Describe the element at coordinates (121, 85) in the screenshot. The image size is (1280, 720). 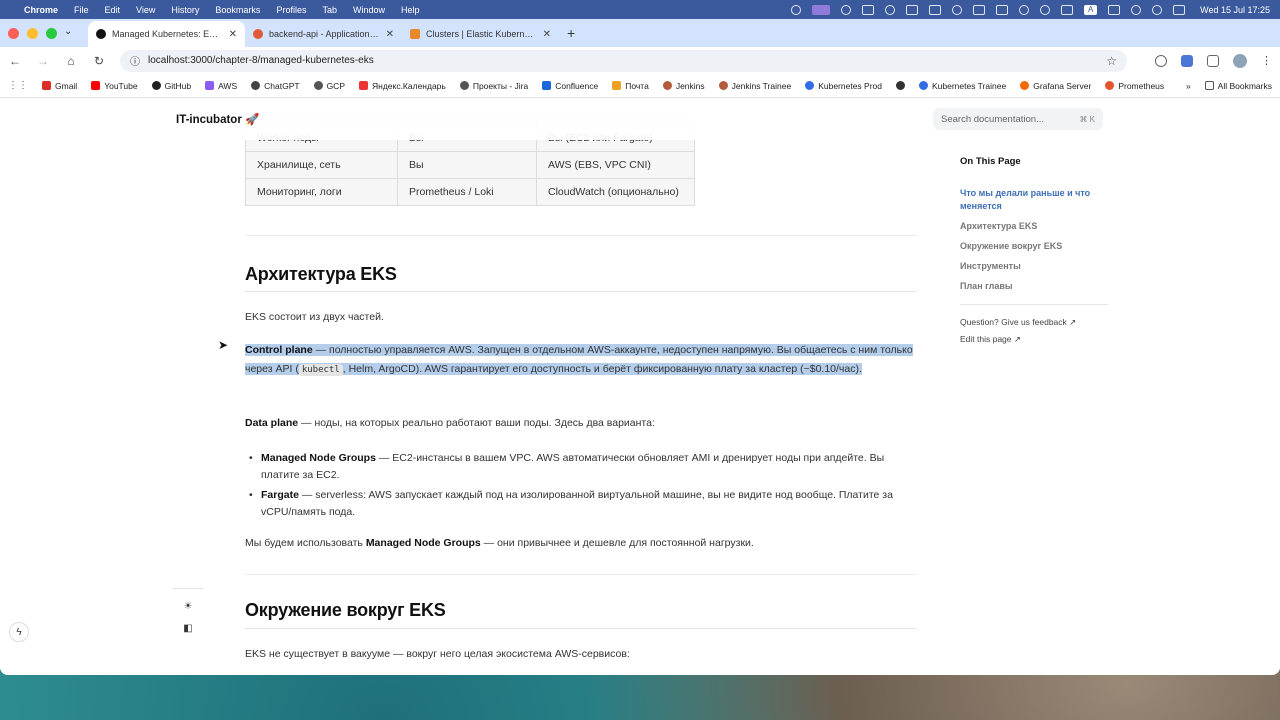
I see `bookmark-label: YouTube` at that location.